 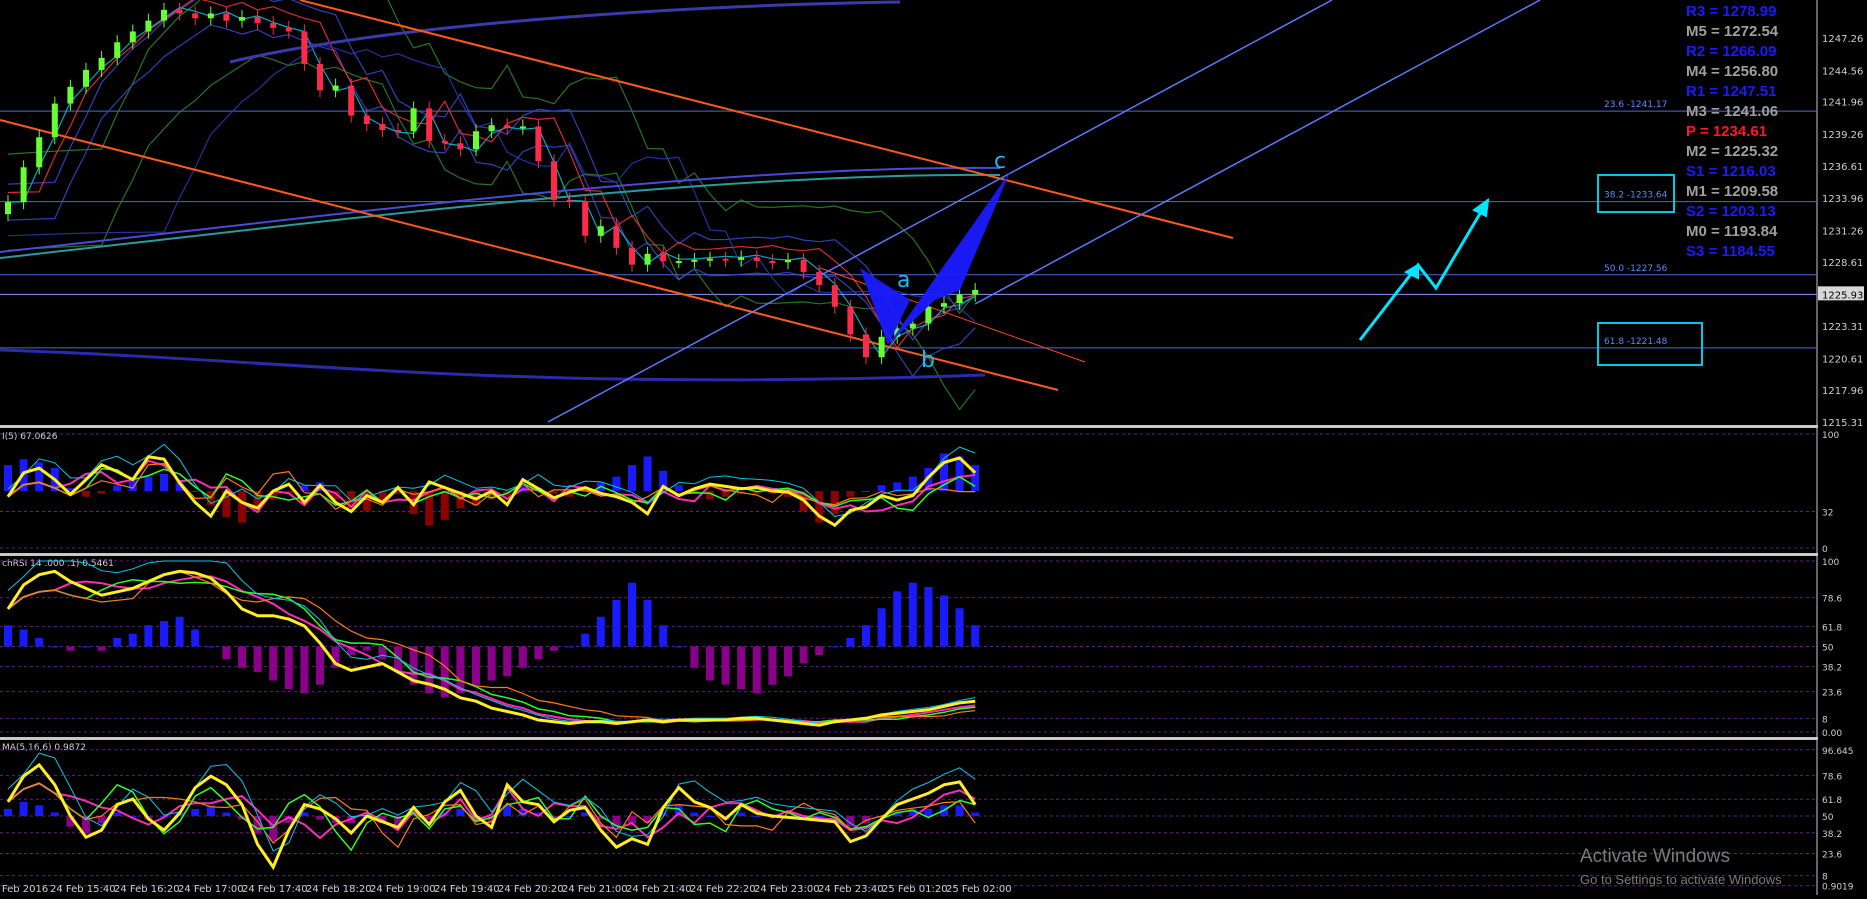 What do you see at coordinates (1842, 231) in the screenshot?
I see `price-tick-6: 1231.26` at bounding box center [1842, 231].